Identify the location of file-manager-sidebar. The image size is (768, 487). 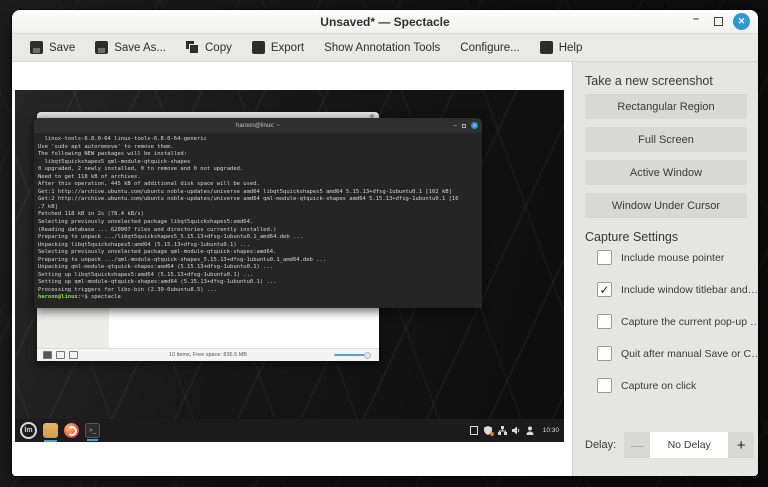
(73, 328).